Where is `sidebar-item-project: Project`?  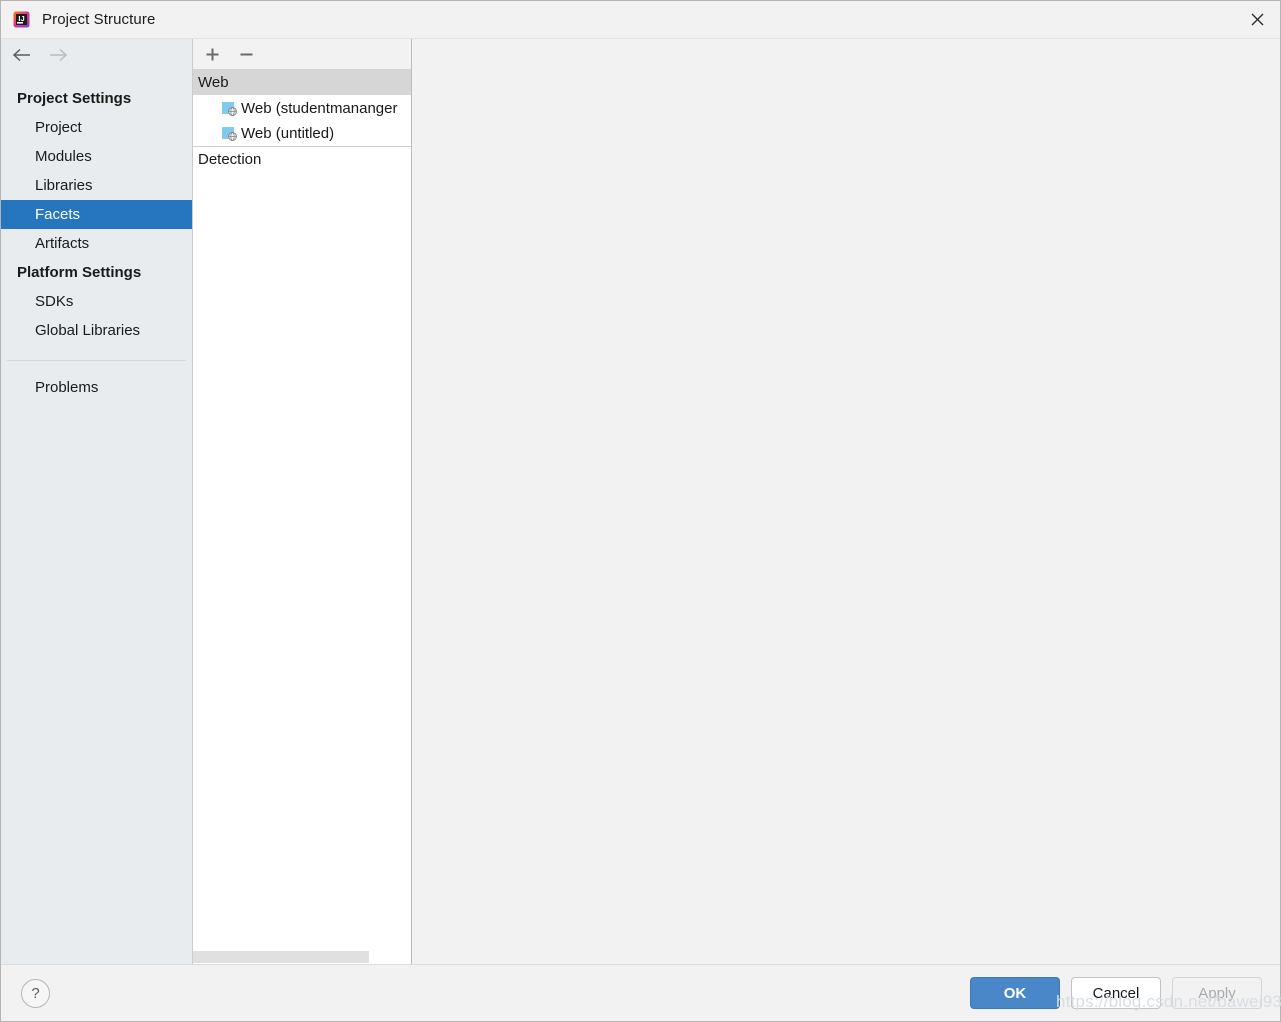 sidebar-item-project: Project is located at coordinates (96, 127).